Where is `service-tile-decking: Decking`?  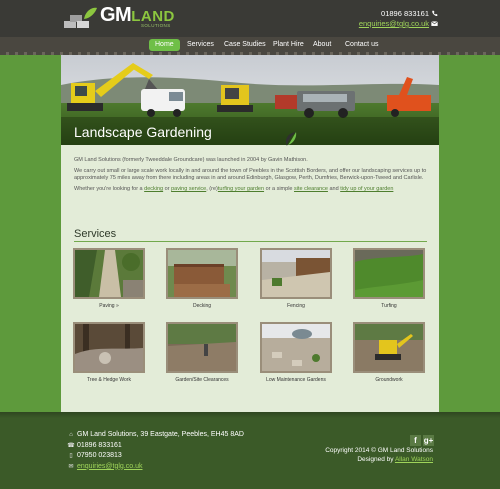 service-tile-decking: Decking is located at coordinates (202, 278).